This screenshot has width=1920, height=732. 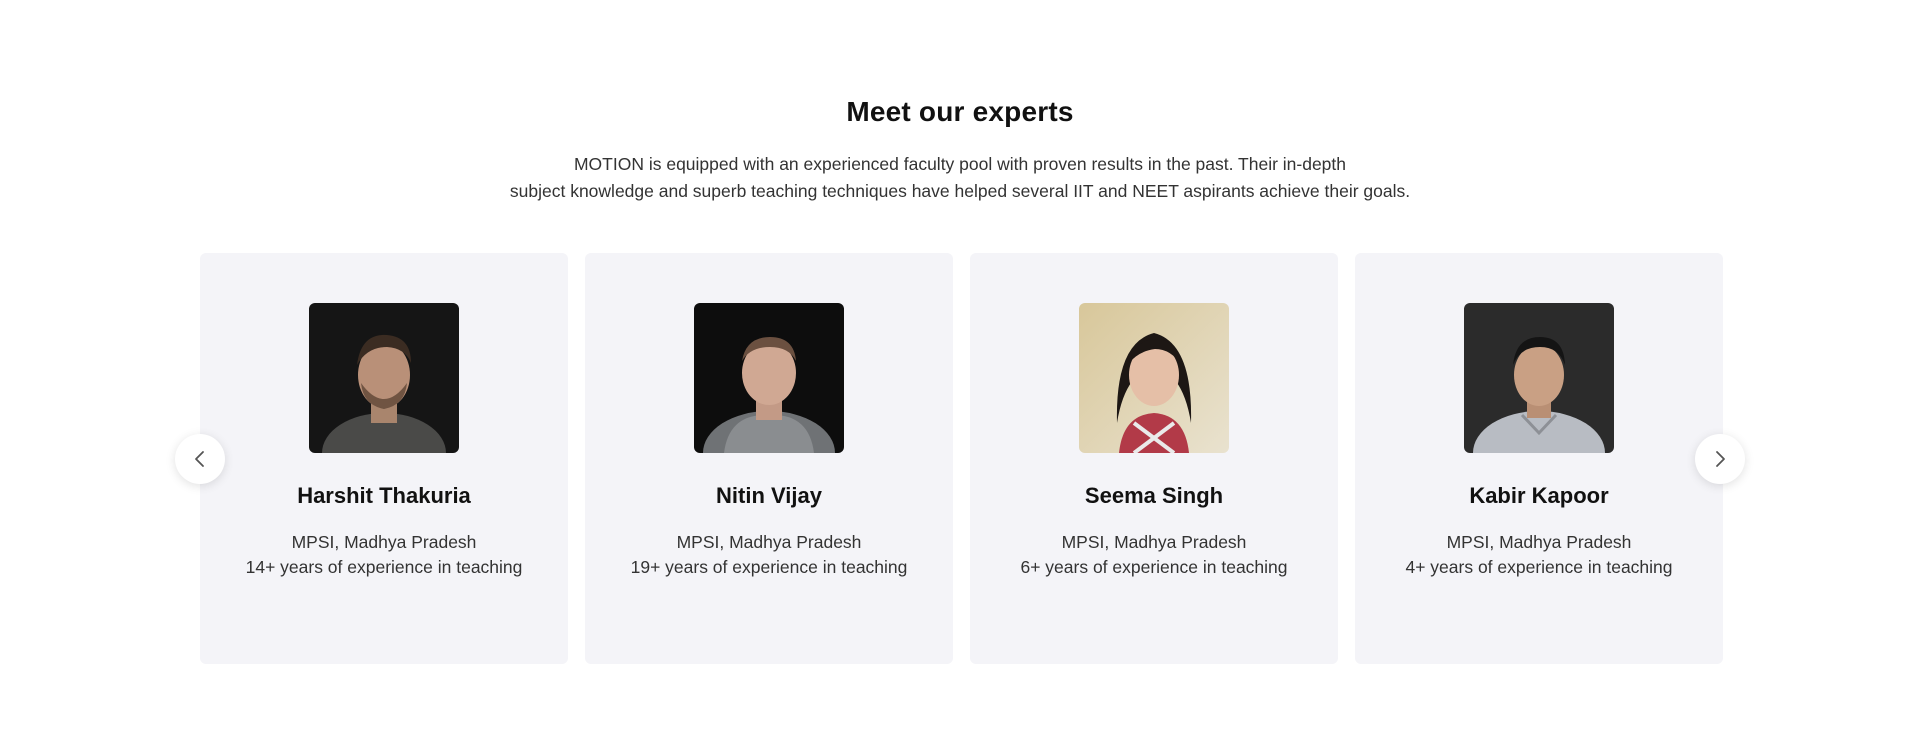 I want to click on expert-name: Nitin Vijay, so click(x=769, y=495).